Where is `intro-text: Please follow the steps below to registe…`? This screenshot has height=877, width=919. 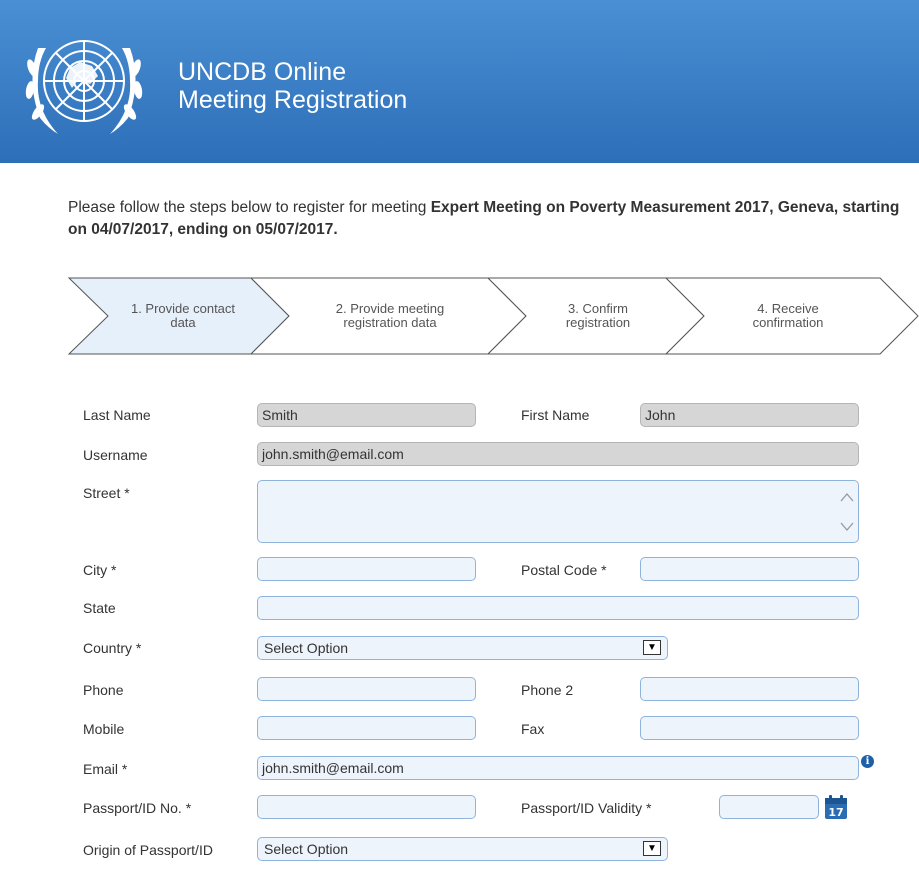 intro-text: Please follow the steps below to registe… is located at coordinates (493, 219).